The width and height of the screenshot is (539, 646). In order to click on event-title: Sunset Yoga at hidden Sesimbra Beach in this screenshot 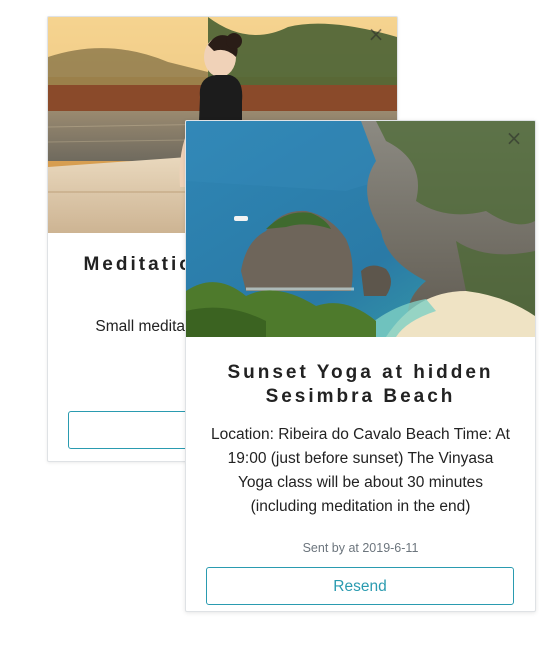, I will do `click(360, 384)`.